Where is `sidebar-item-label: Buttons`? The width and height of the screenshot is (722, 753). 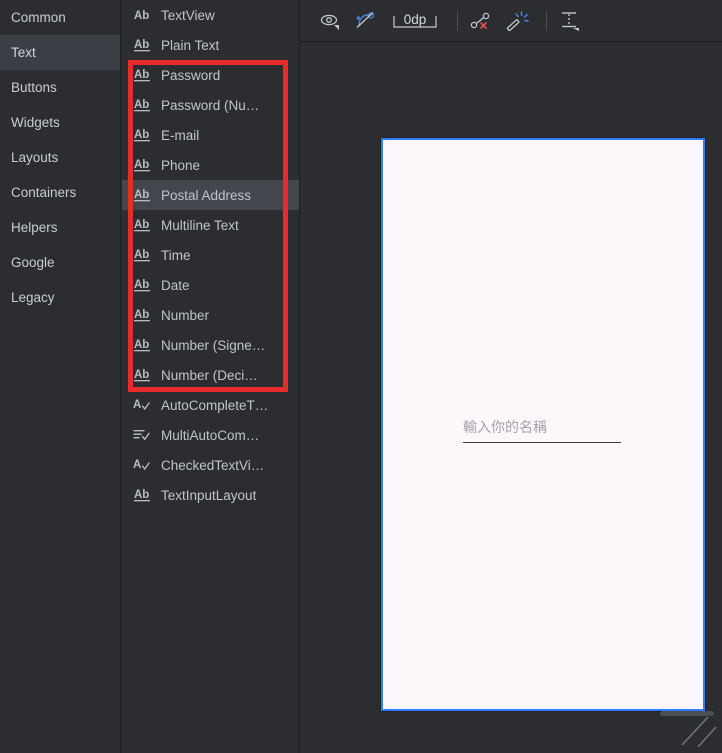 sidebar-item-label: Buttons is located at coordinates (34, 87).